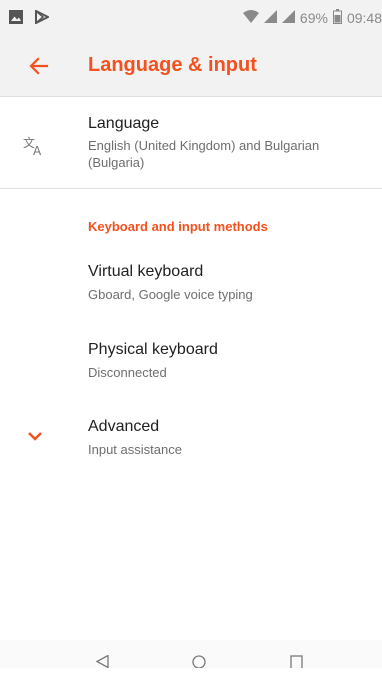 The image size is (382, 673). I want to click on app-bar: Language & input, so click(191, 66).